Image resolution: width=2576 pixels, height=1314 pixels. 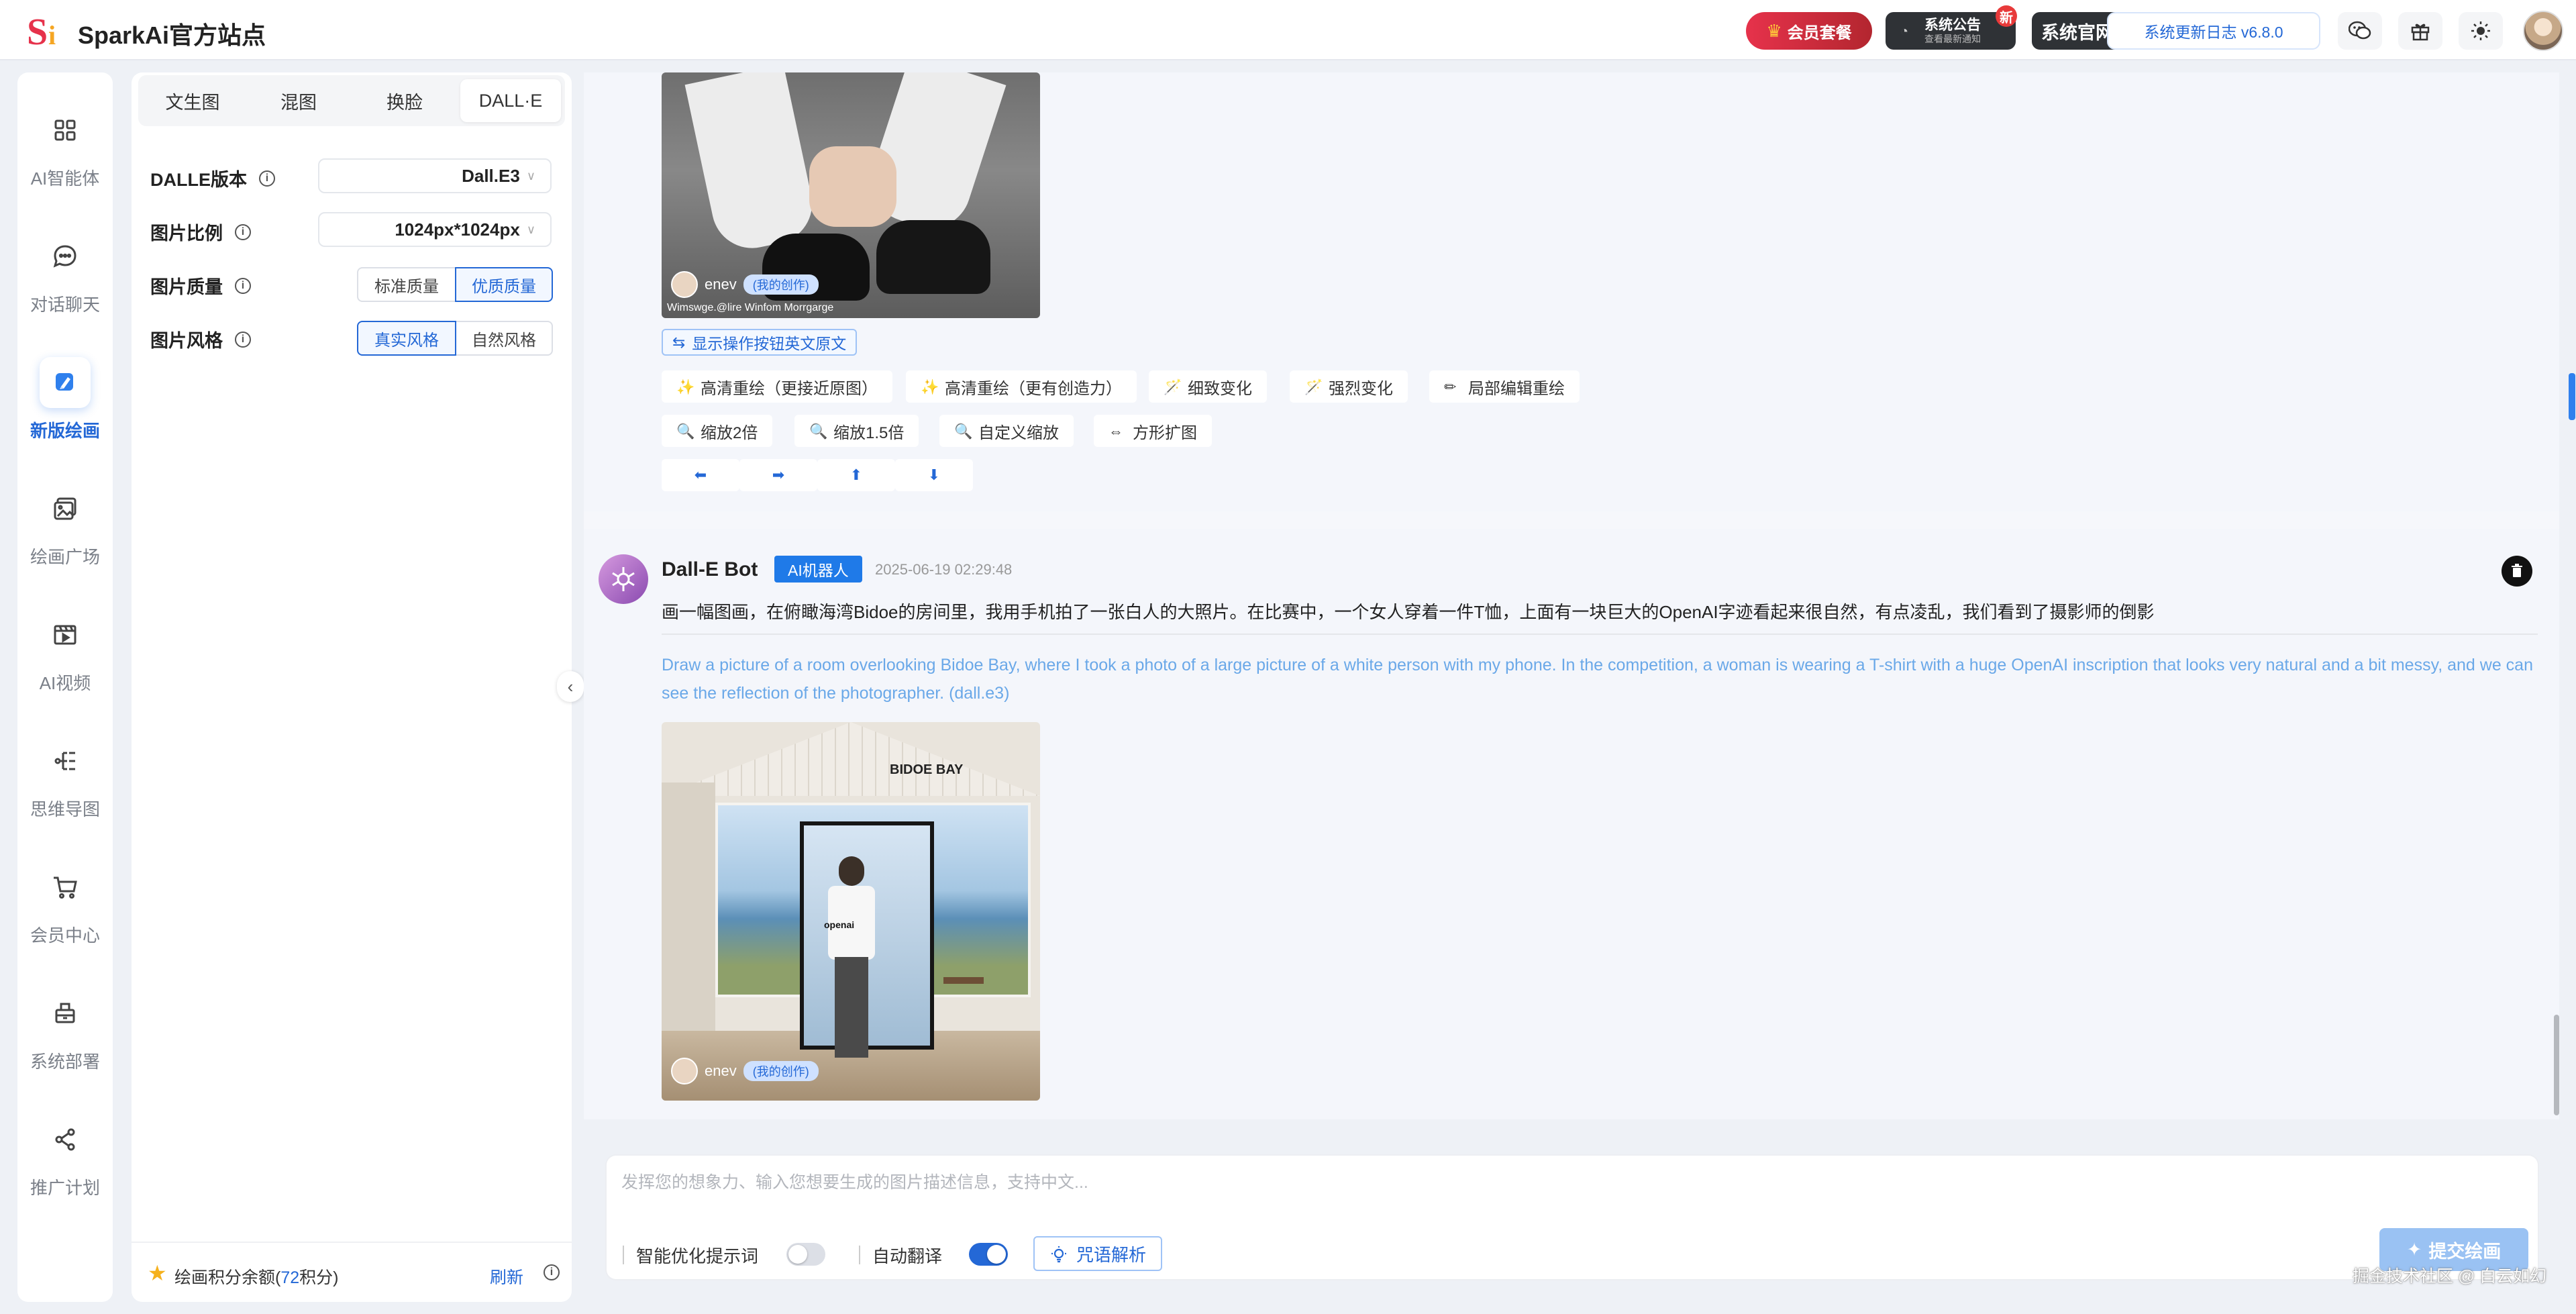 What do you see at coordinates (352, 1272) in the screenshot?
I see `credit-footer: ★ 绘画积分余额(72积分) 刷新 i` at bounding box center [352, 1272].